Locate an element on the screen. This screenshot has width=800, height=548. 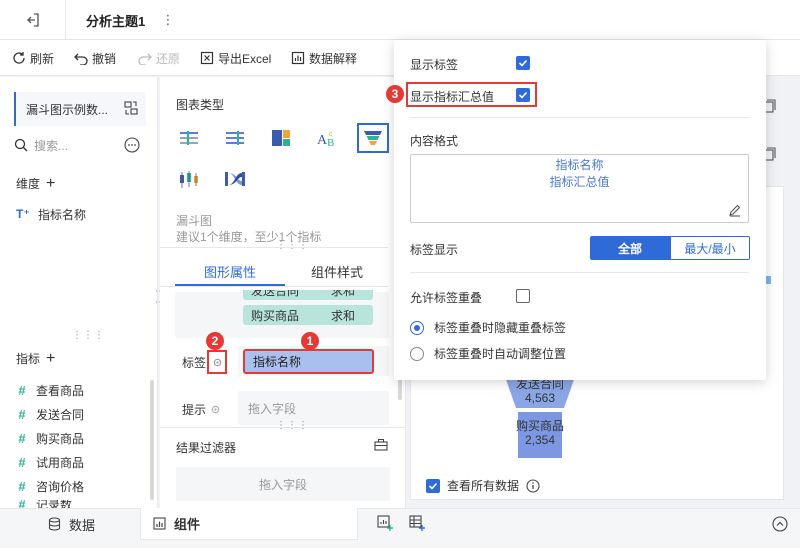
metric-item: # 试用商品 is located at coordinates (50, 462).